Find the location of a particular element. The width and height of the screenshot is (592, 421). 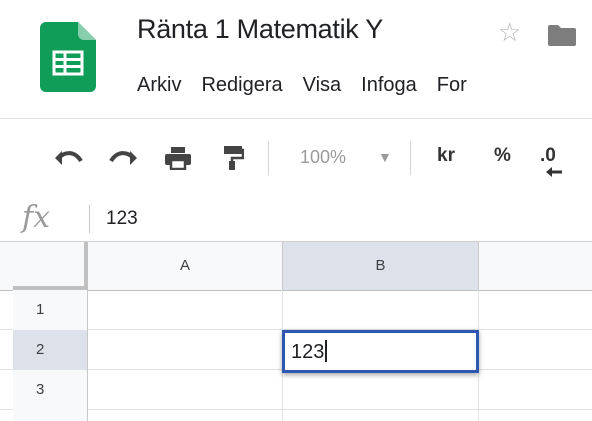

undo-button is located at coordinates (68, 158).